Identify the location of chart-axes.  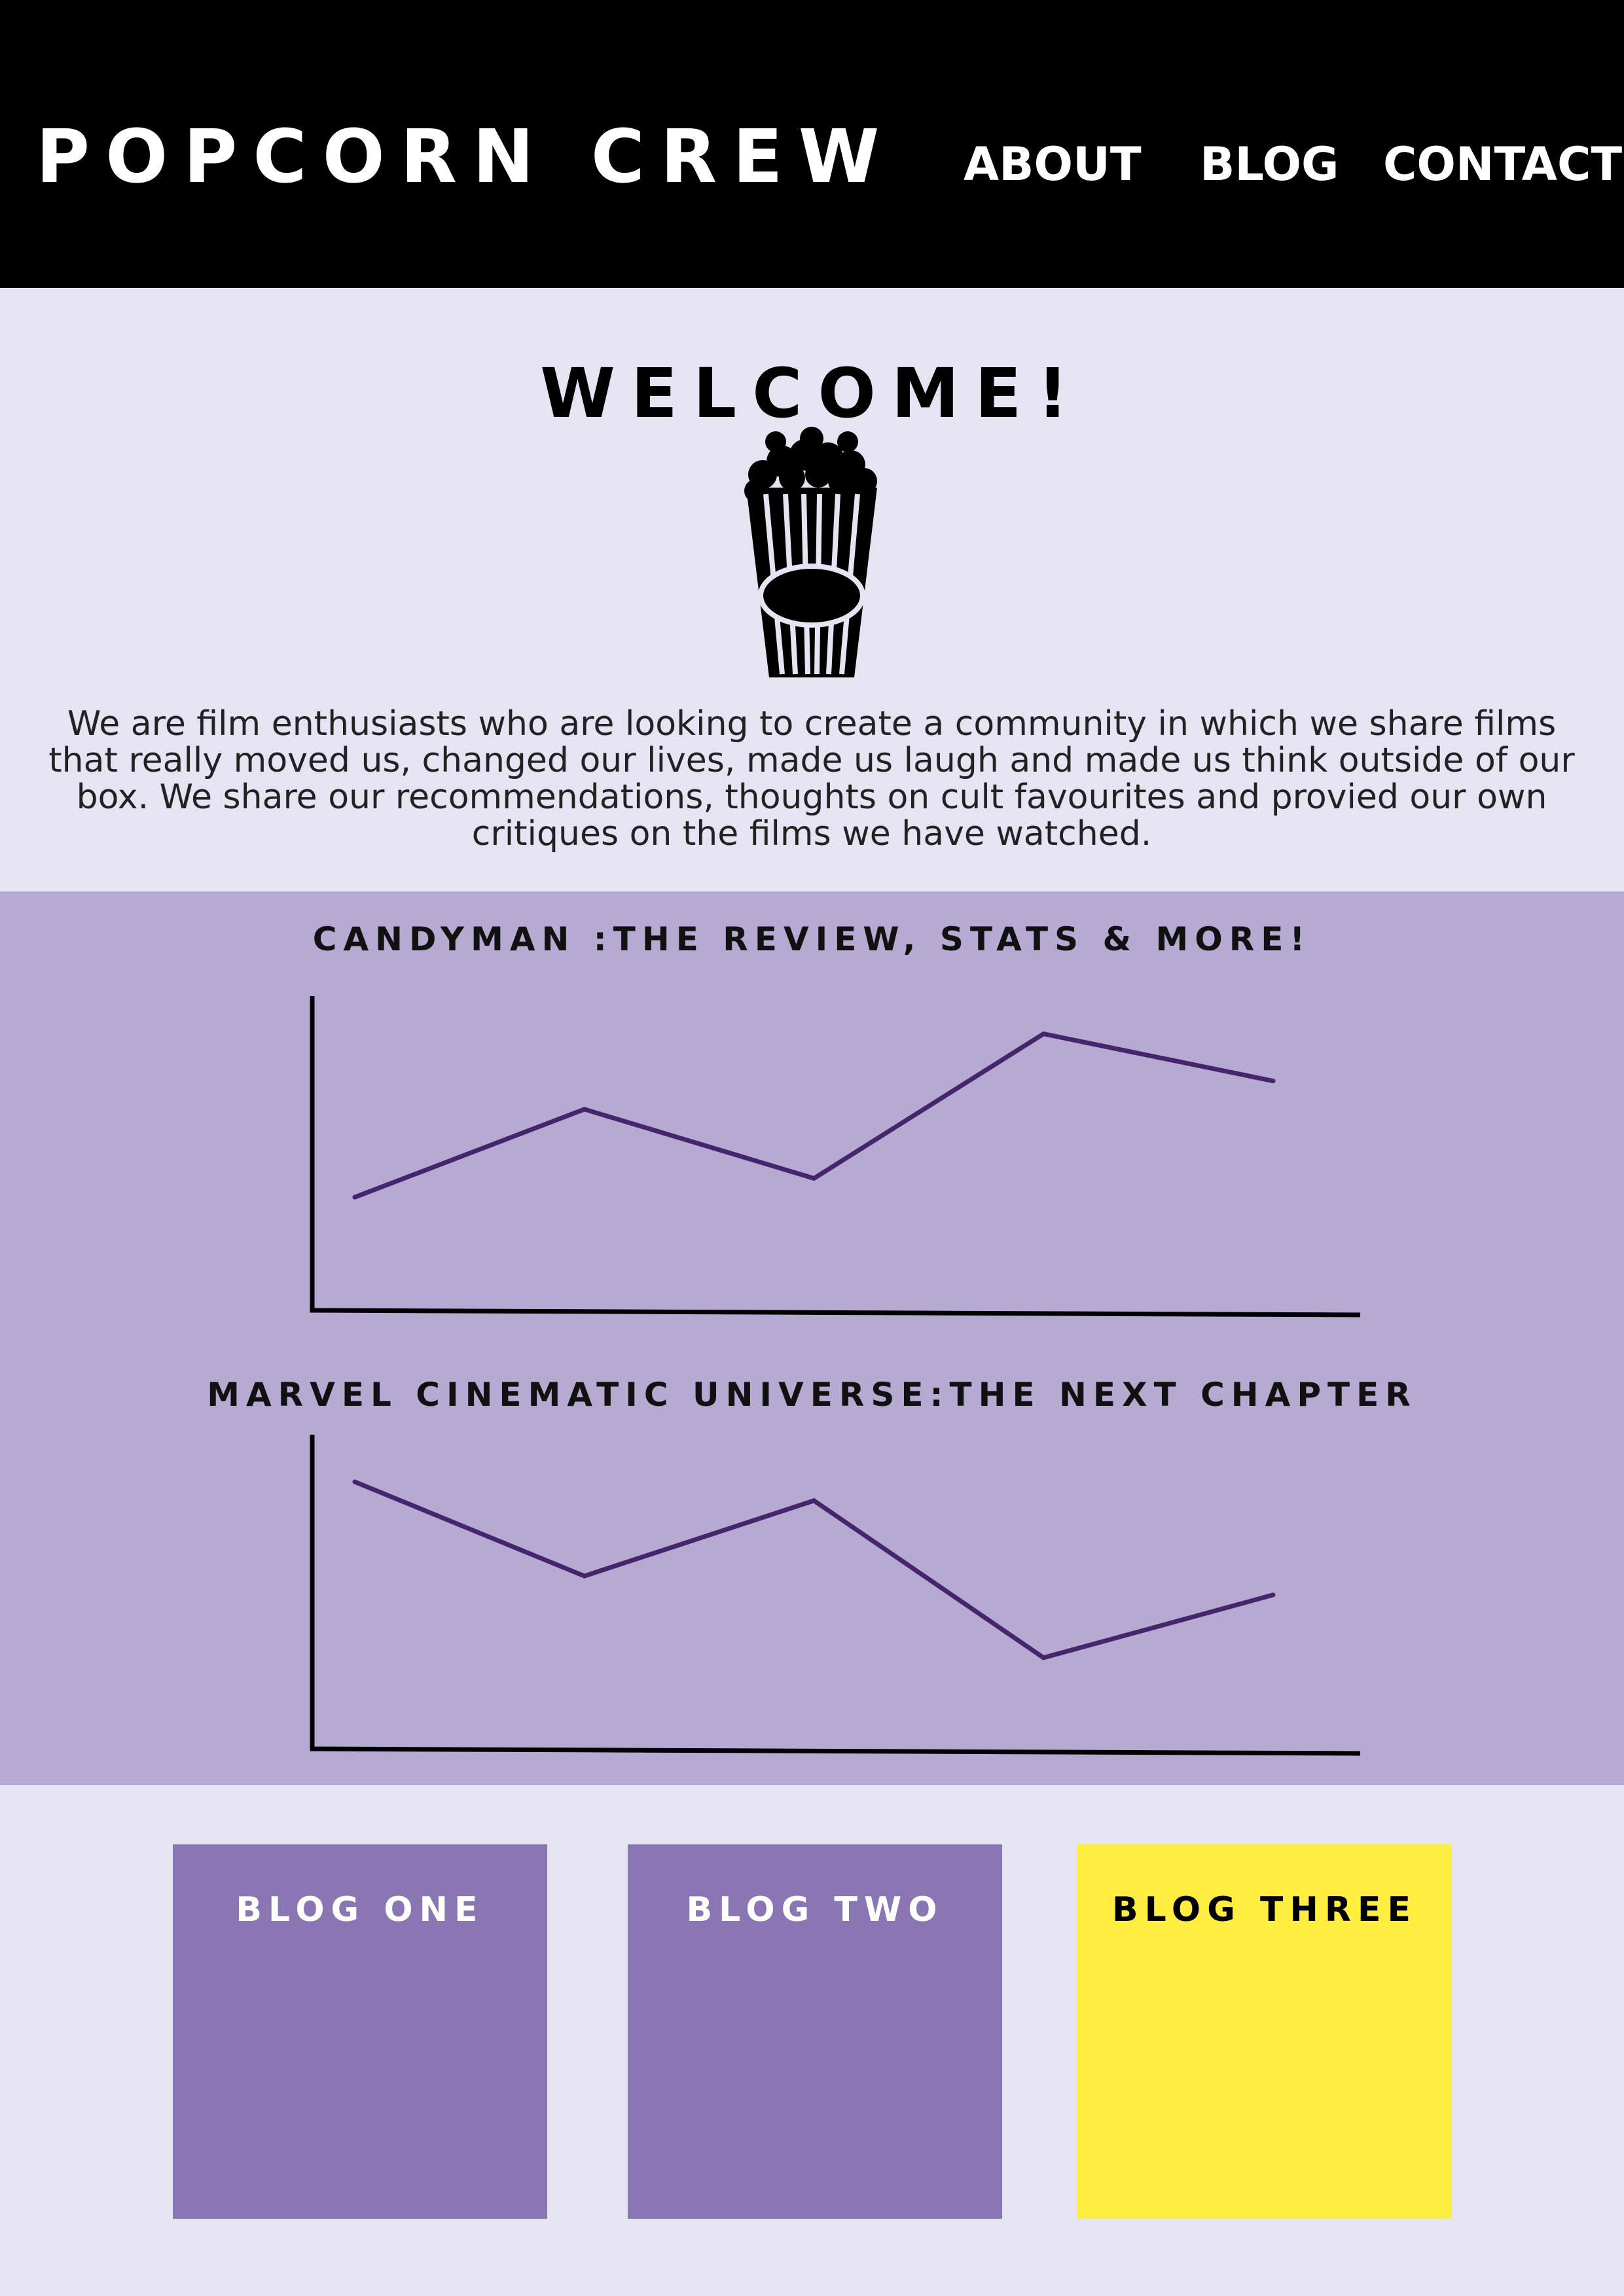
(835, 1595).